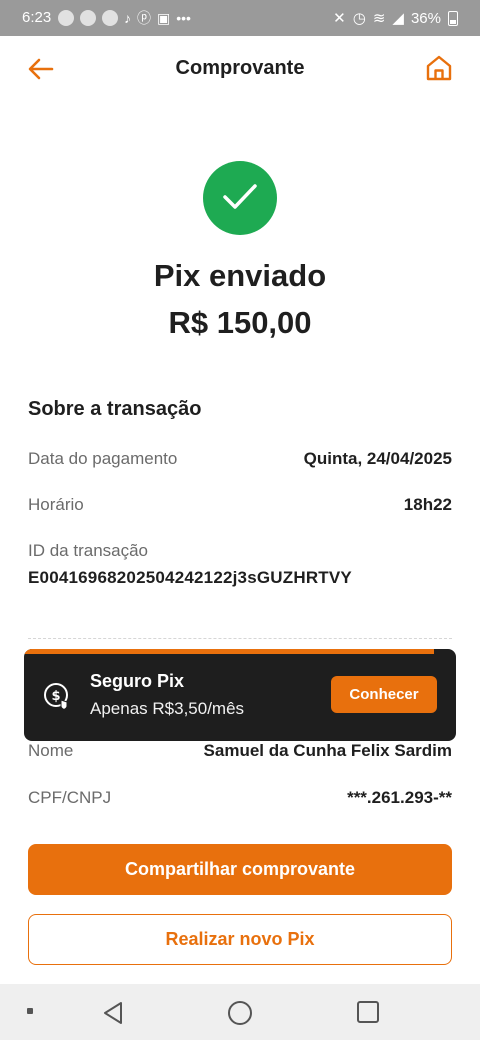 The height and width of the screenshot is (1040, 480). What do you see at coordinates (115, 409) in the screenshot?
I see `section-title: Sobre a transação` at bounding box center [115, 409].